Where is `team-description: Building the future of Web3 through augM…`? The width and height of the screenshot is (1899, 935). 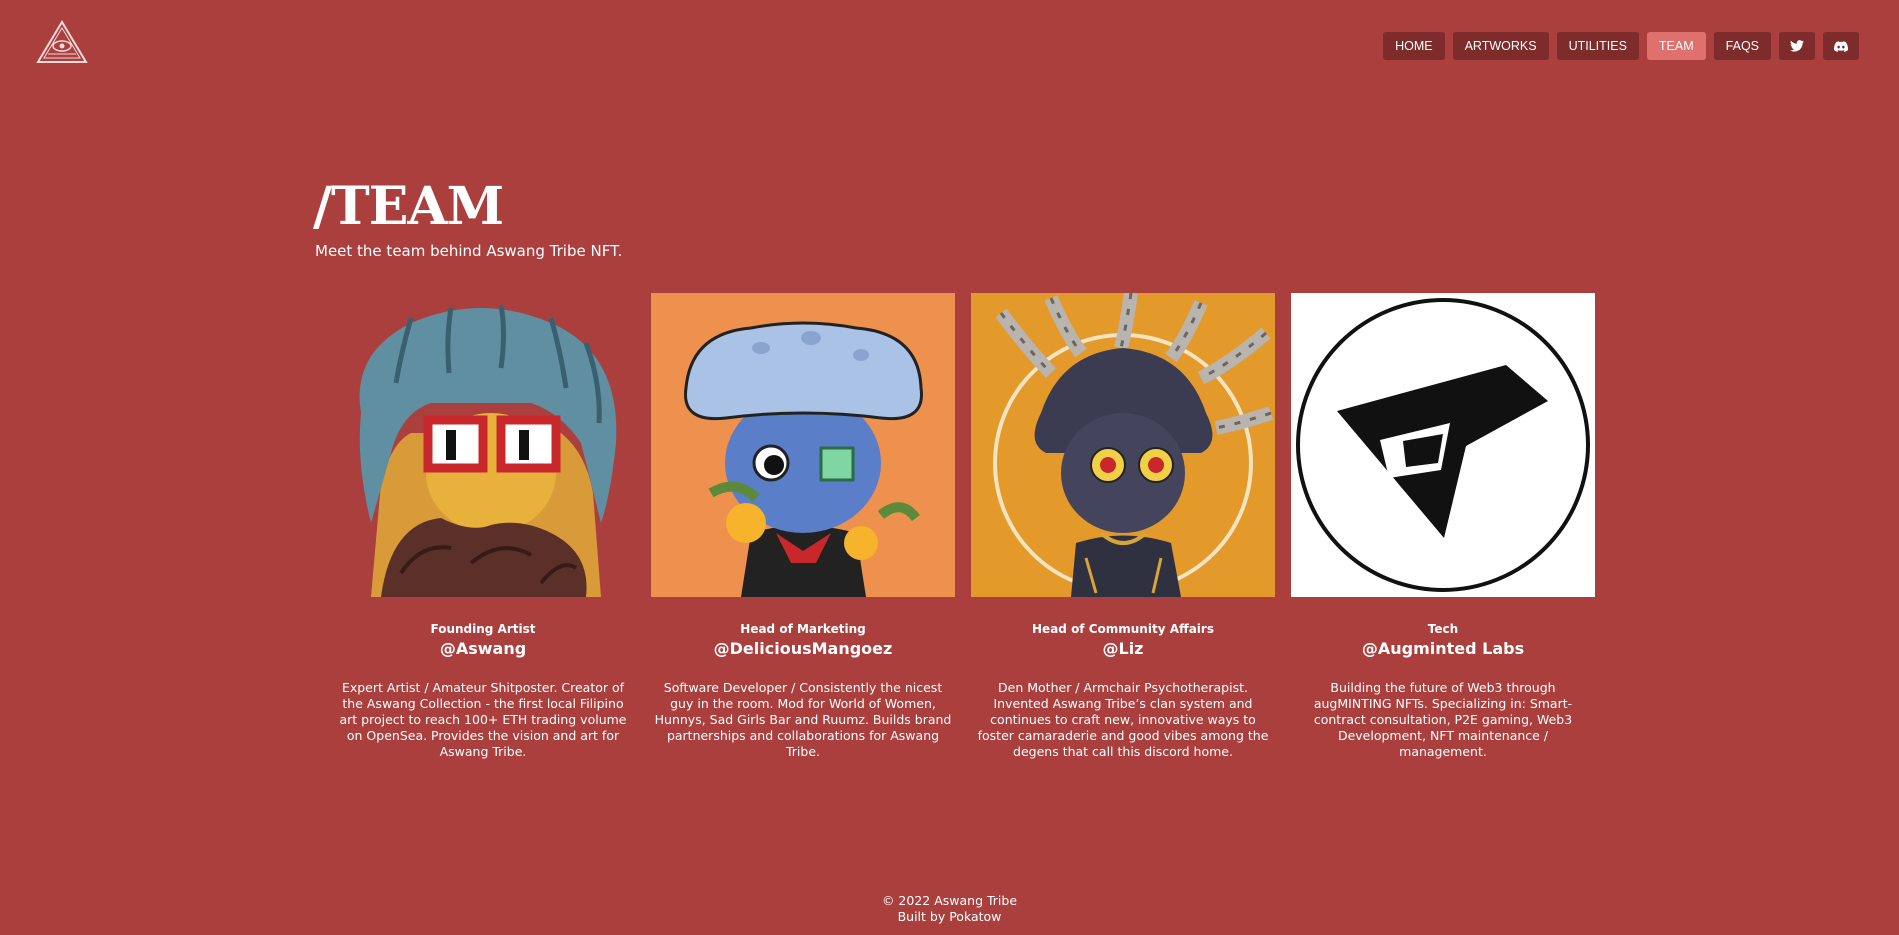
team-description: Building the future of Web3 through augM… is located at coordinates (1443, 719).